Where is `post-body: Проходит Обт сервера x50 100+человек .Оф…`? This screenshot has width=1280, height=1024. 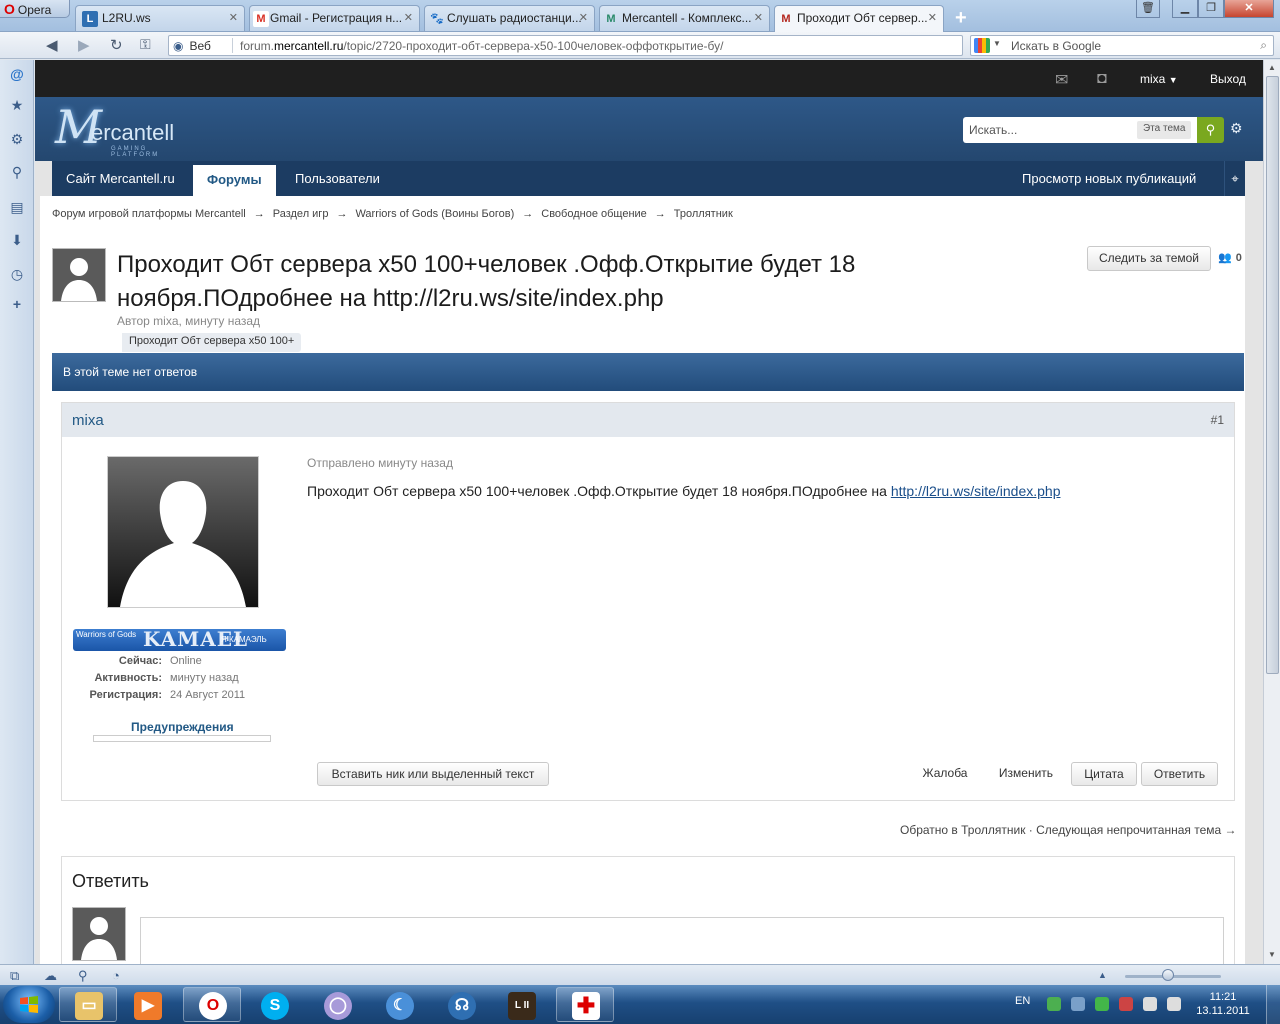
post-body: Проходит Обт сервера x50 100+человек .Оф… is located at coordinates (684, 491).